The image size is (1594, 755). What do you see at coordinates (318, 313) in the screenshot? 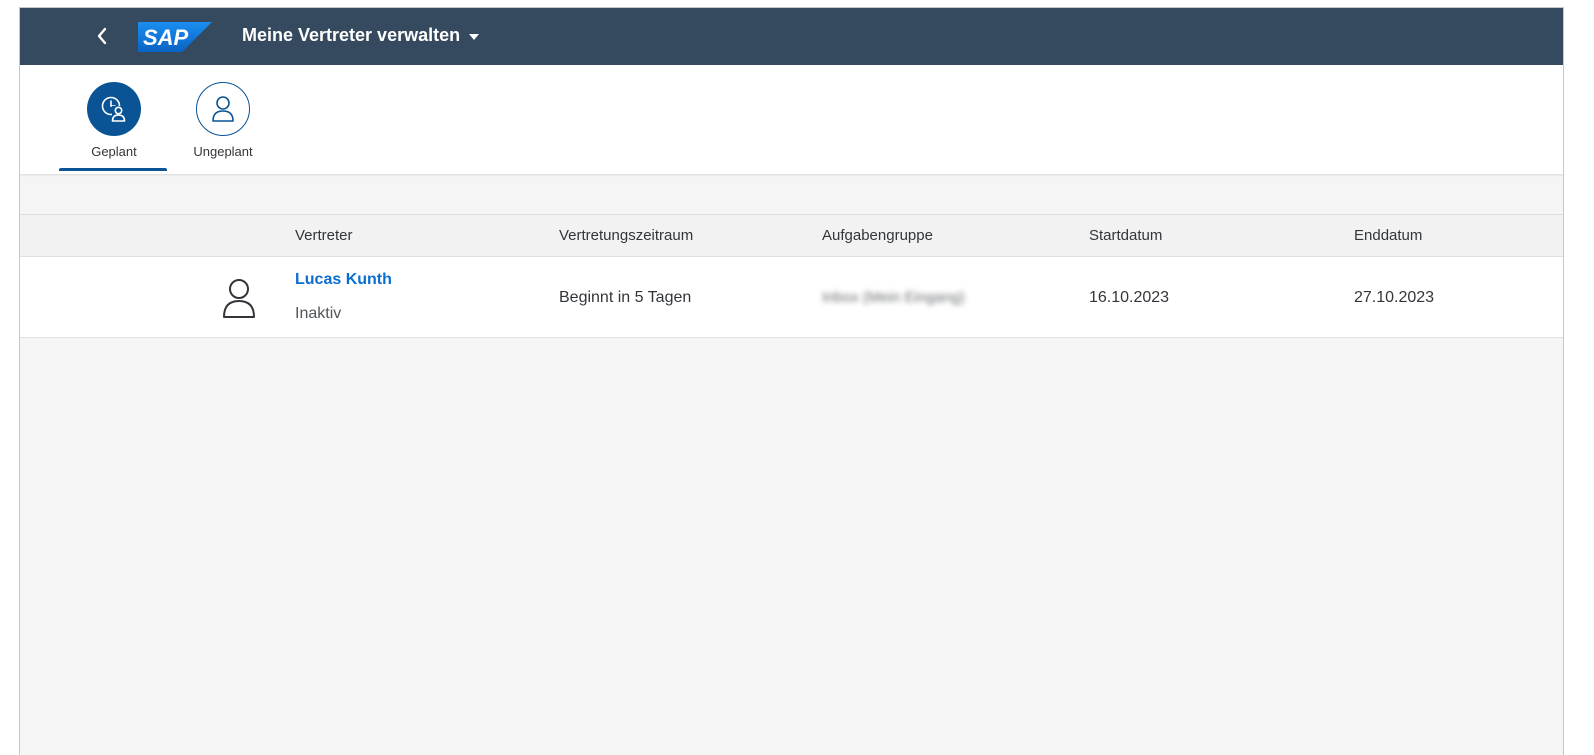
I see `substitute-status: Inaktiv` at bounding box center [318, 313].